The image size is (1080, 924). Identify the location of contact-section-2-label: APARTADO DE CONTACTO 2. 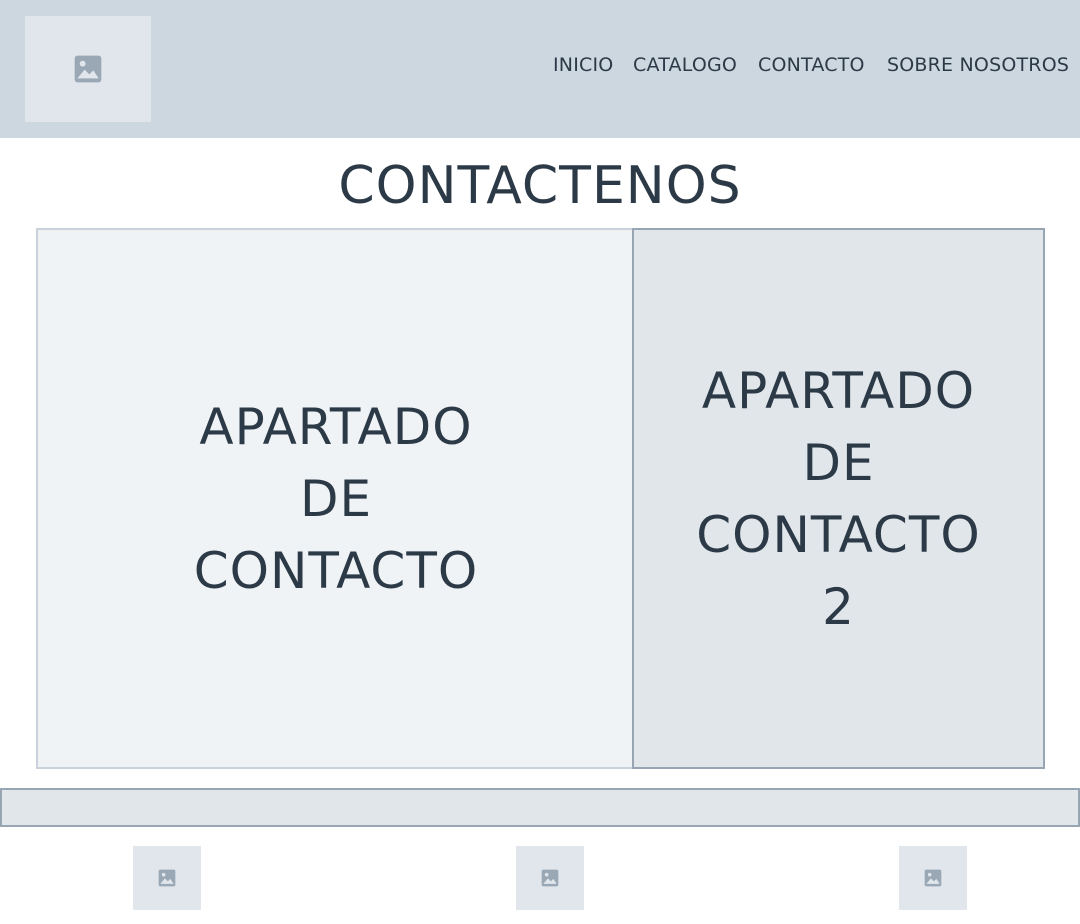
(838, 498).